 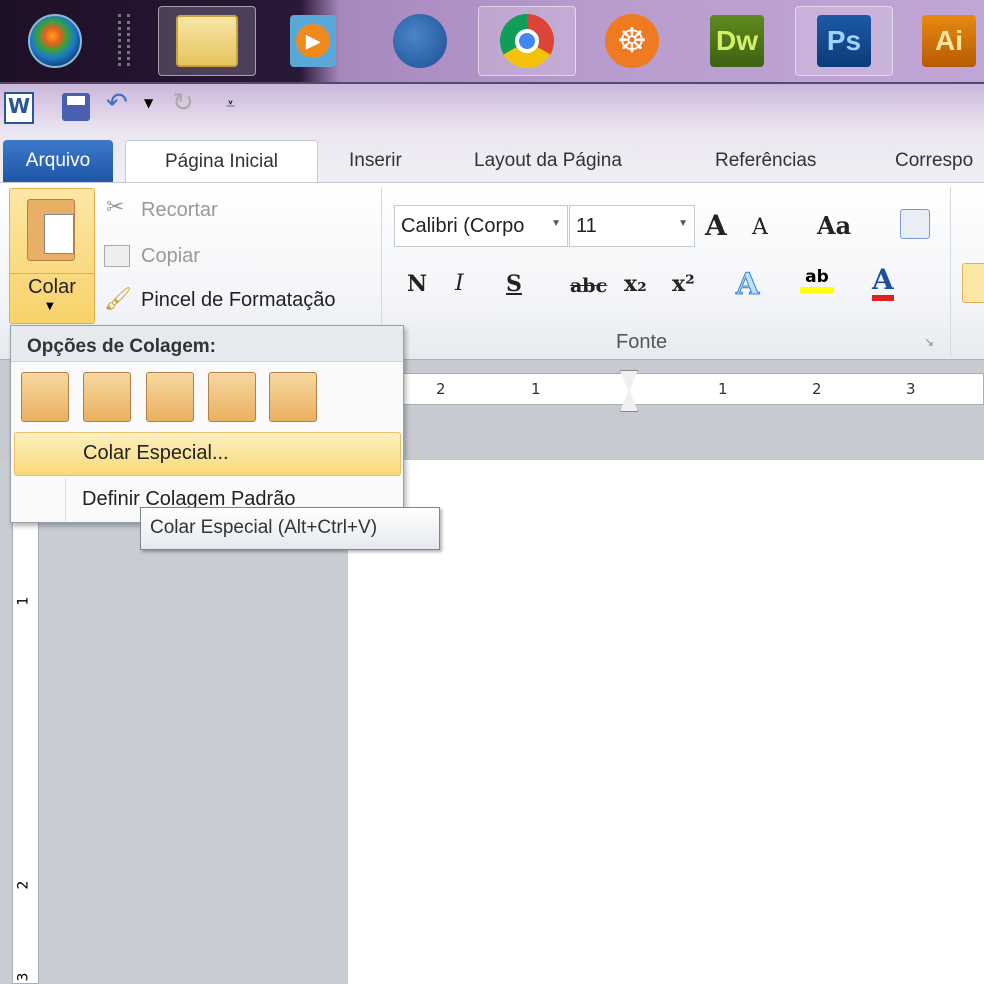 What do you see at coordinates (817, 280) in the screenshot?
I see `highlight-button: ab` at bounding box center [817, 280].